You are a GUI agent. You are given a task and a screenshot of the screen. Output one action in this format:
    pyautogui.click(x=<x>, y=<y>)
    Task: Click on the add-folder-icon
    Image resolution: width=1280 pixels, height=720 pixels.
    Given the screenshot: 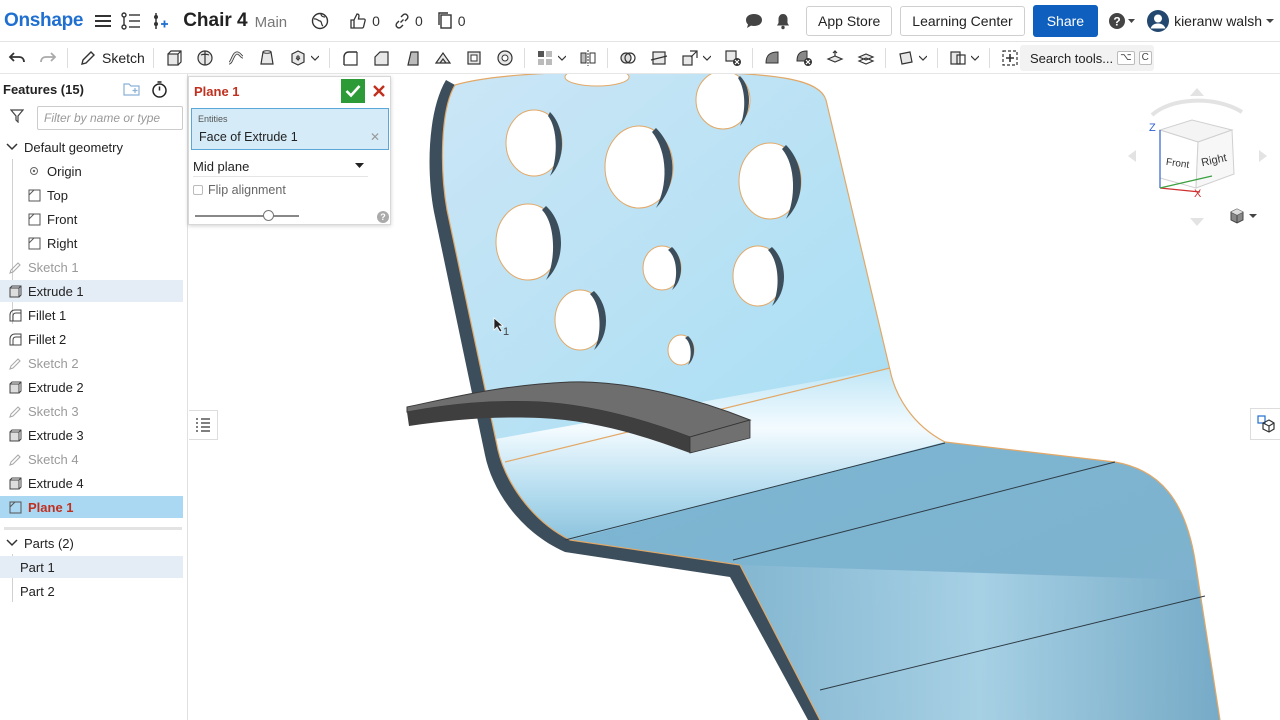 What is the action you would take?
    pyautogui.click(x=132, y=90)
    